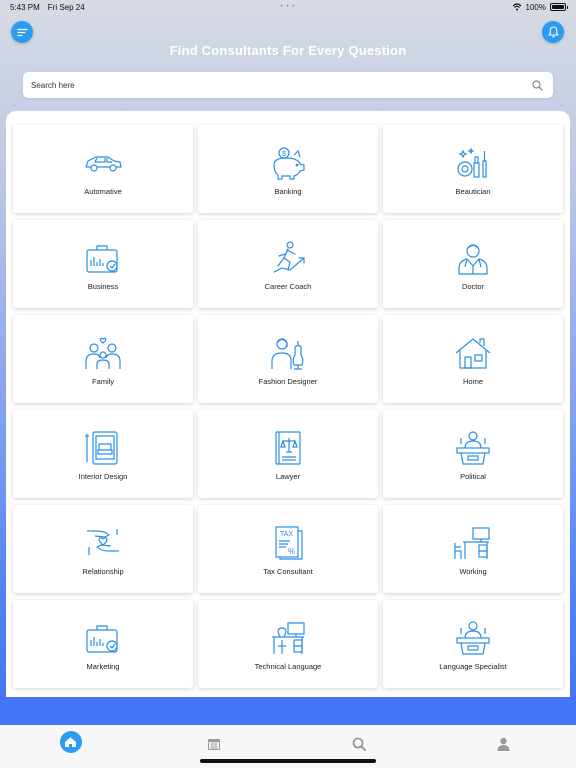  Describe the element at coordinates (288, 448) in the screenshot. I see `law-book-icon` at that location.